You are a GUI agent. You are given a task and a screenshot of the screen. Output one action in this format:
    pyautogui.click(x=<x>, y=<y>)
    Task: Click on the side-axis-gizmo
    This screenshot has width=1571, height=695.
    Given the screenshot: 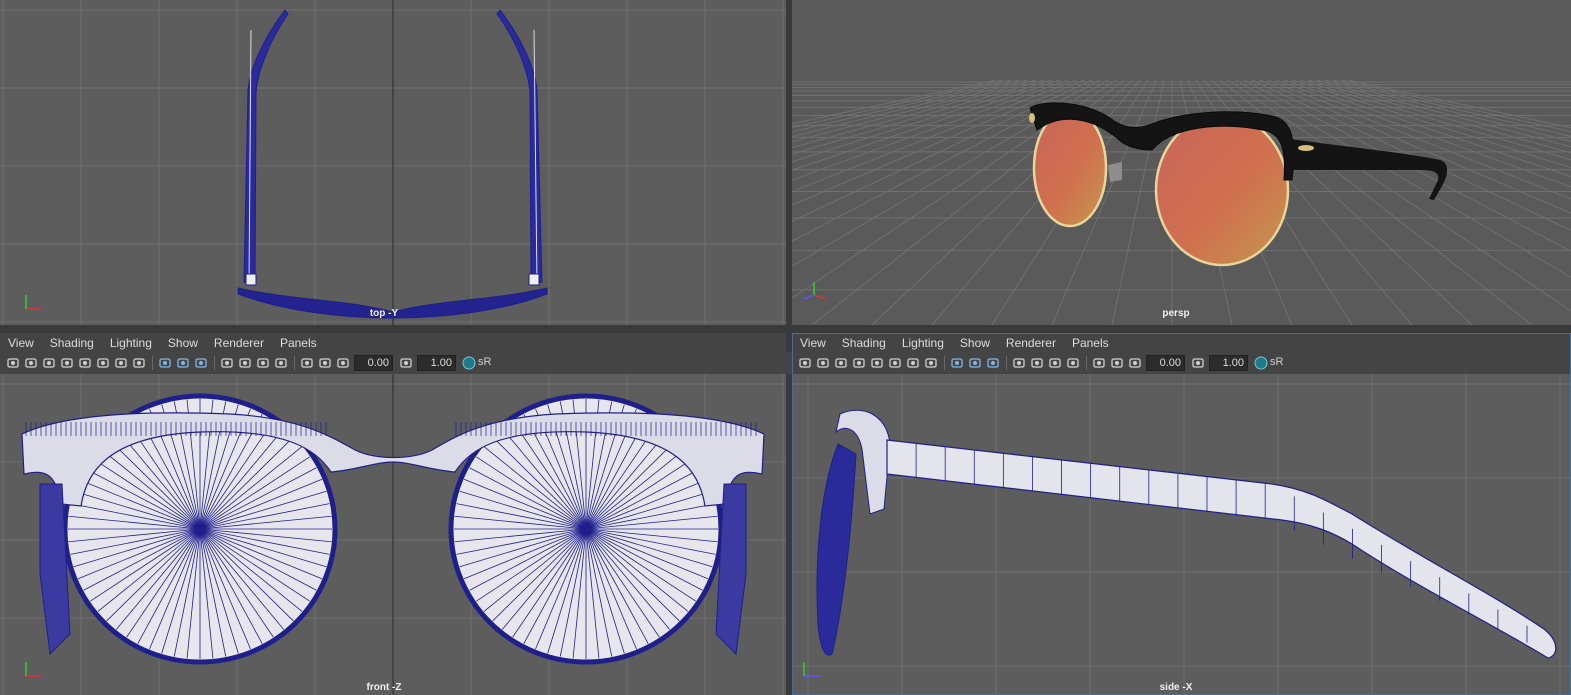 What is the action you would take?
    pyautogui.click(x=811, y=669)
    